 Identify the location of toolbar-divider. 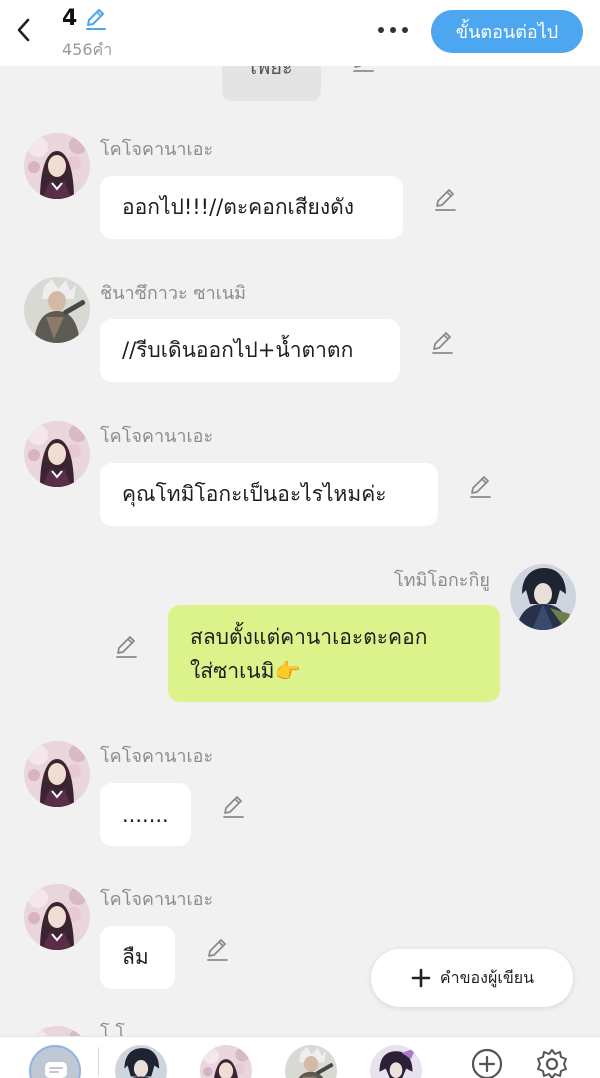
(98, 1062).